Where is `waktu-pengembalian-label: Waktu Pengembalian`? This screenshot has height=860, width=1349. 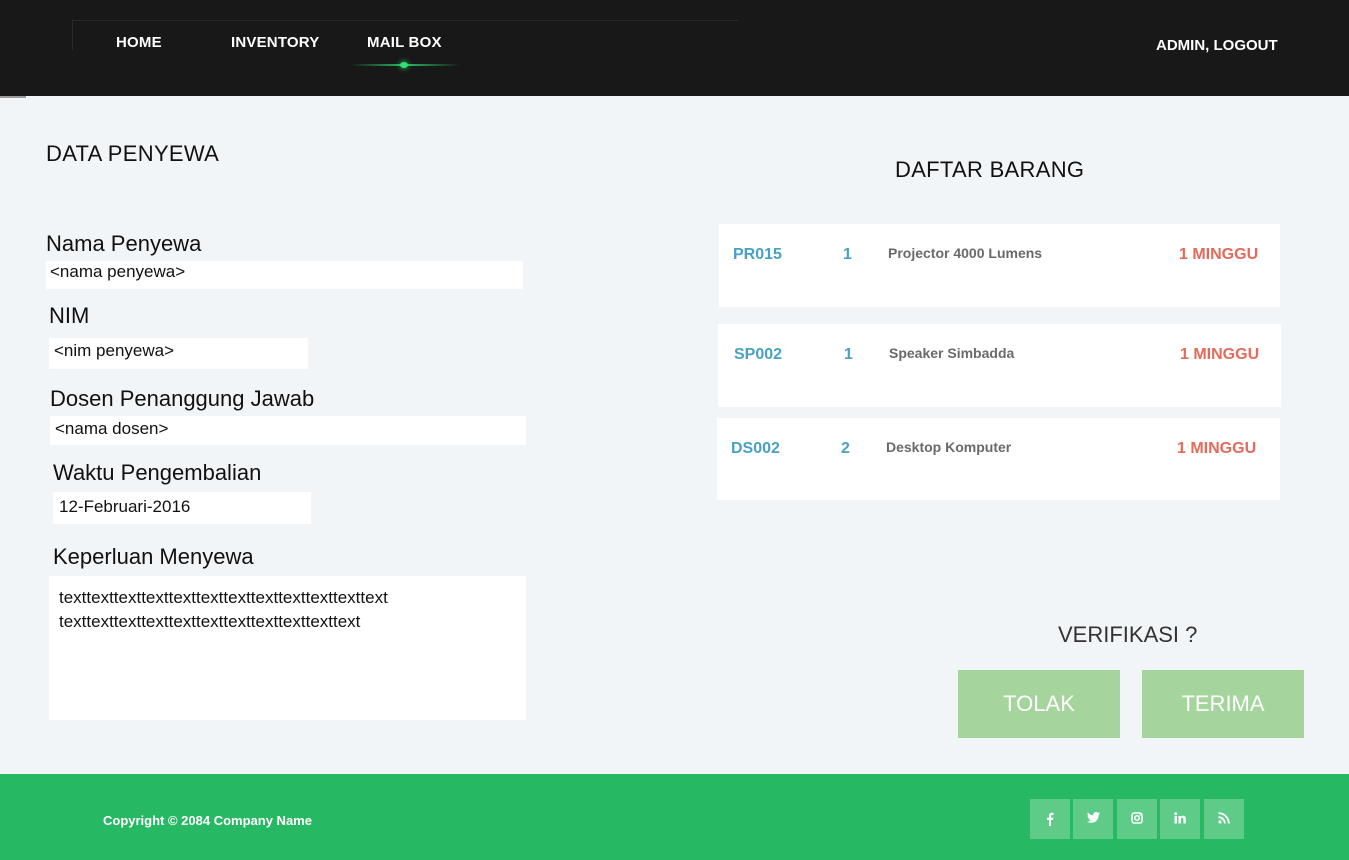
waktu-pengembalian-label: Waktu Pengembalian is located at coordinates (157, 472).